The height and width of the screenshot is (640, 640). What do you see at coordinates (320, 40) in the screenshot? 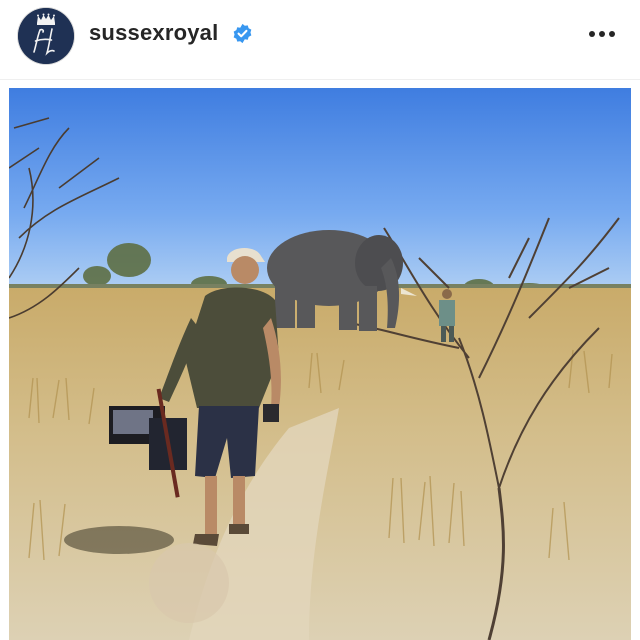
I see `post-header: sussexroyal` at bounding box center [320, 40].